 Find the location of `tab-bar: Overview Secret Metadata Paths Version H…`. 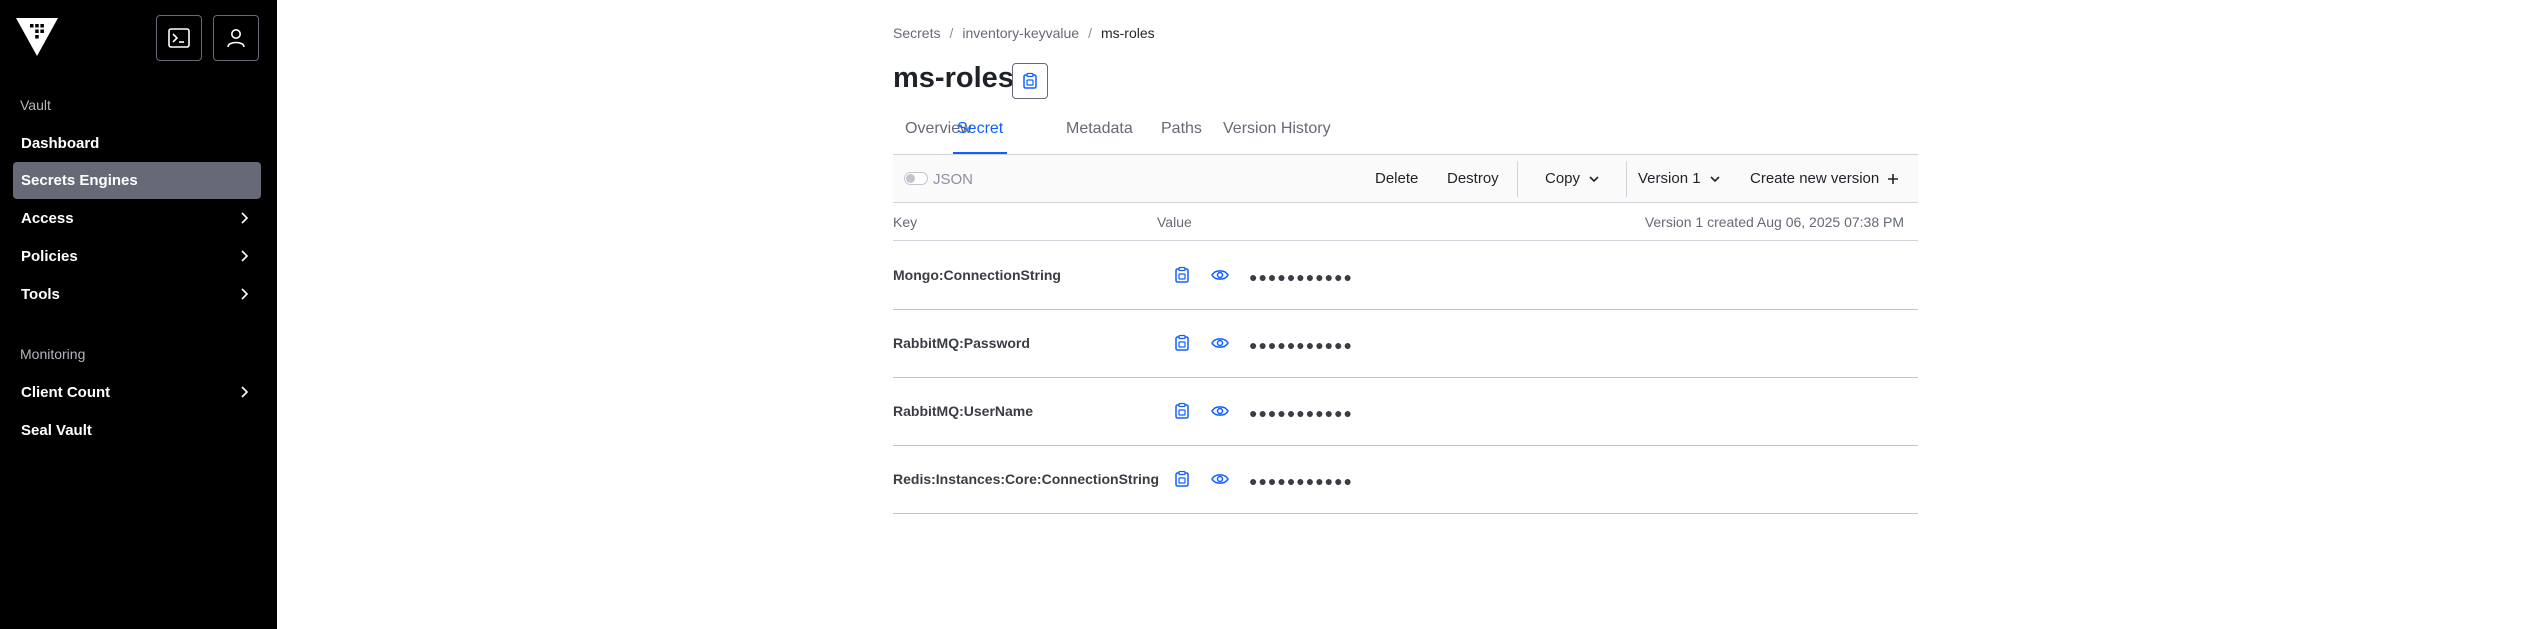

tab-bar: Overview Secret Metadata Paths Version H… is located at coordinates (1405, 134).